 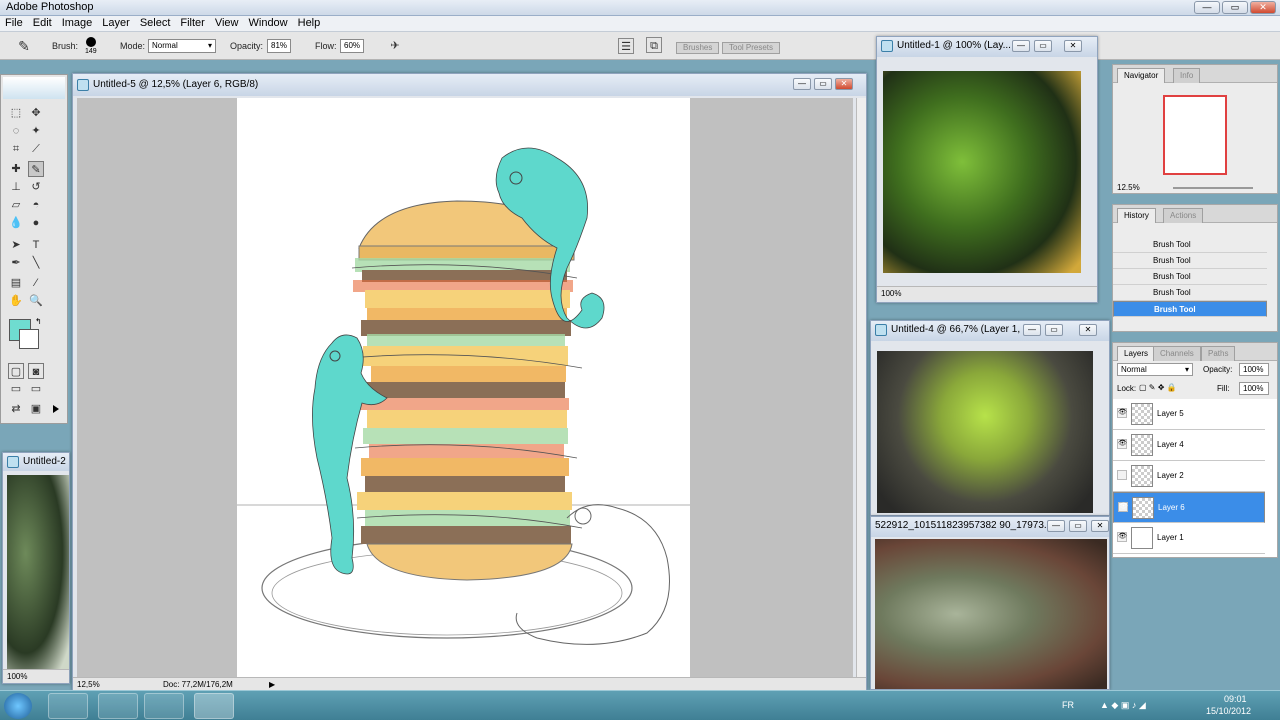 What do you see at coordinates (36, 283) in the screenshot?
I see `eyedropper-icon: ⁄` at bounding box center [36, 283].